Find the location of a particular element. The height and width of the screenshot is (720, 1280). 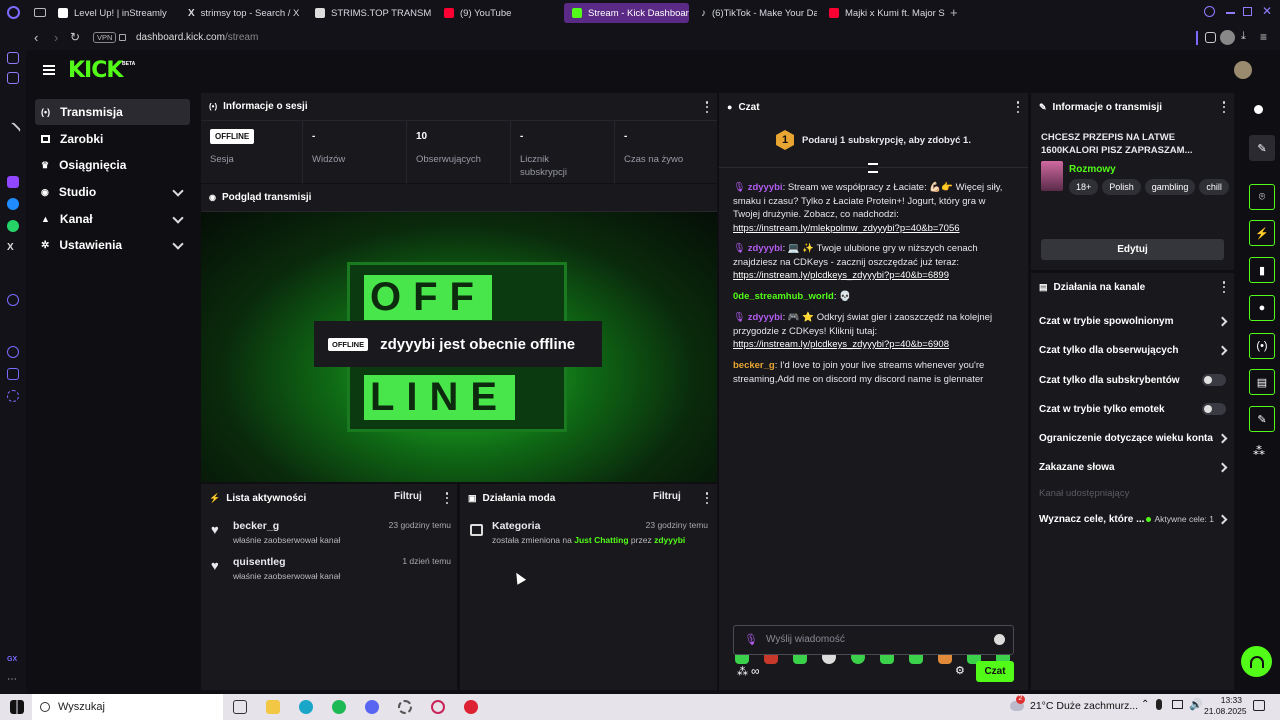

pinboard-icon is located at coordinates (13, 374).